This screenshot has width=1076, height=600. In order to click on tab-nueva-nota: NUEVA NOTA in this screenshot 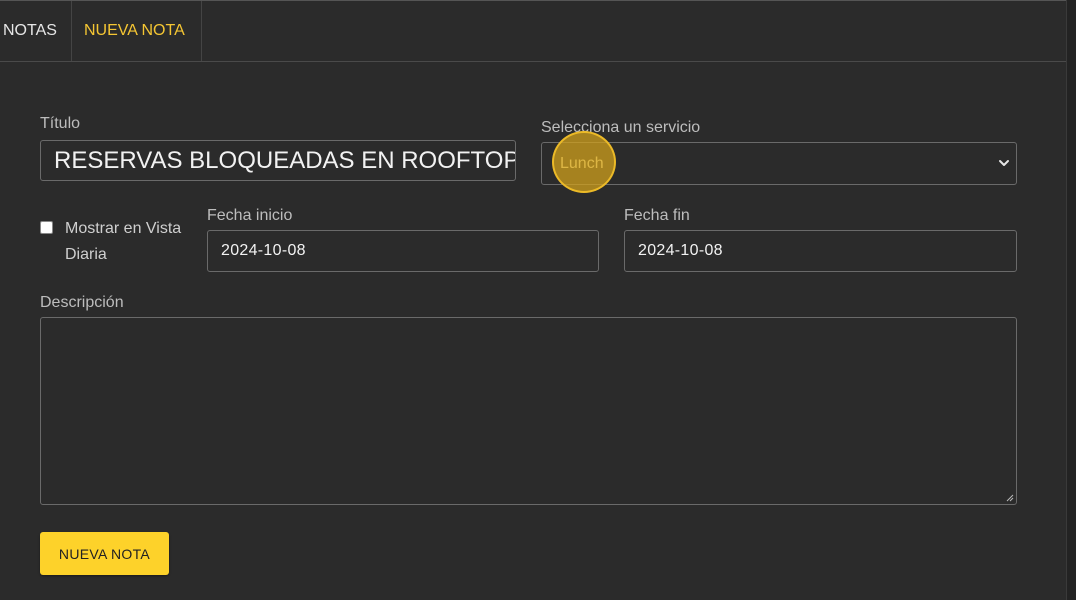, I will do `click(137, 31)`.